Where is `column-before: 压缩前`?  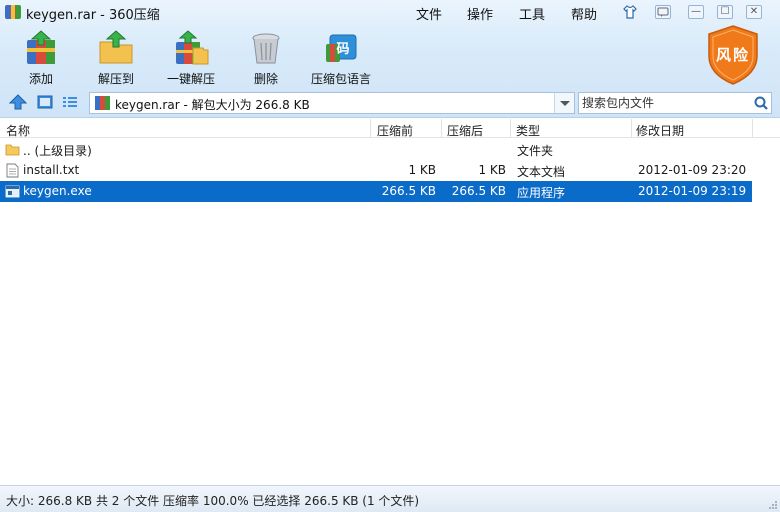
column-before: 压缩前 is located at coordinates (395, 130).